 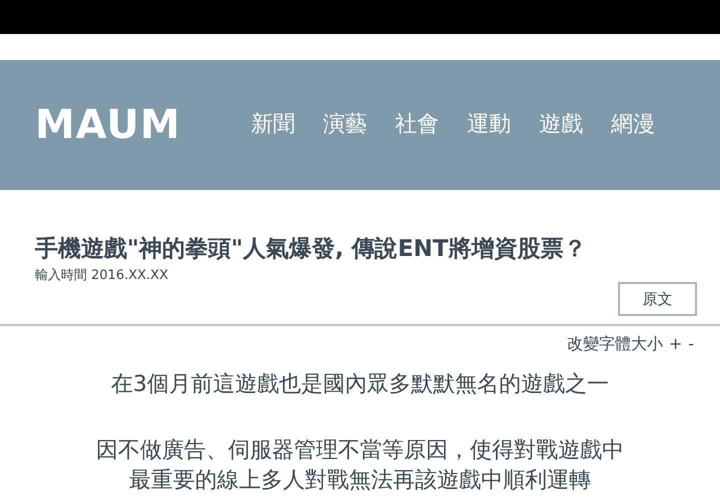 I want to click on nav-link: 運動, so click(x=488, y=125).